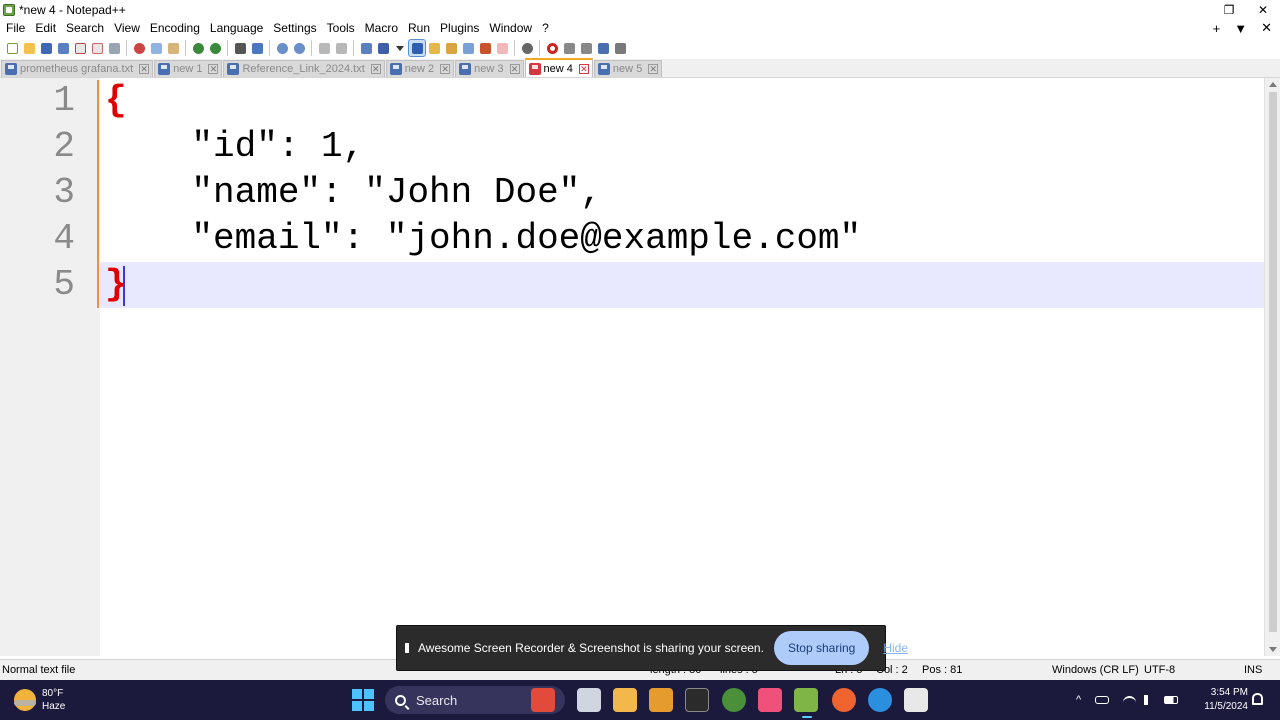 This screenshot has width=1280, height=720. What do you see at coordinates (257, 48) in the screenshot?
I see `replace-icon` at bounding box center [257, 48].